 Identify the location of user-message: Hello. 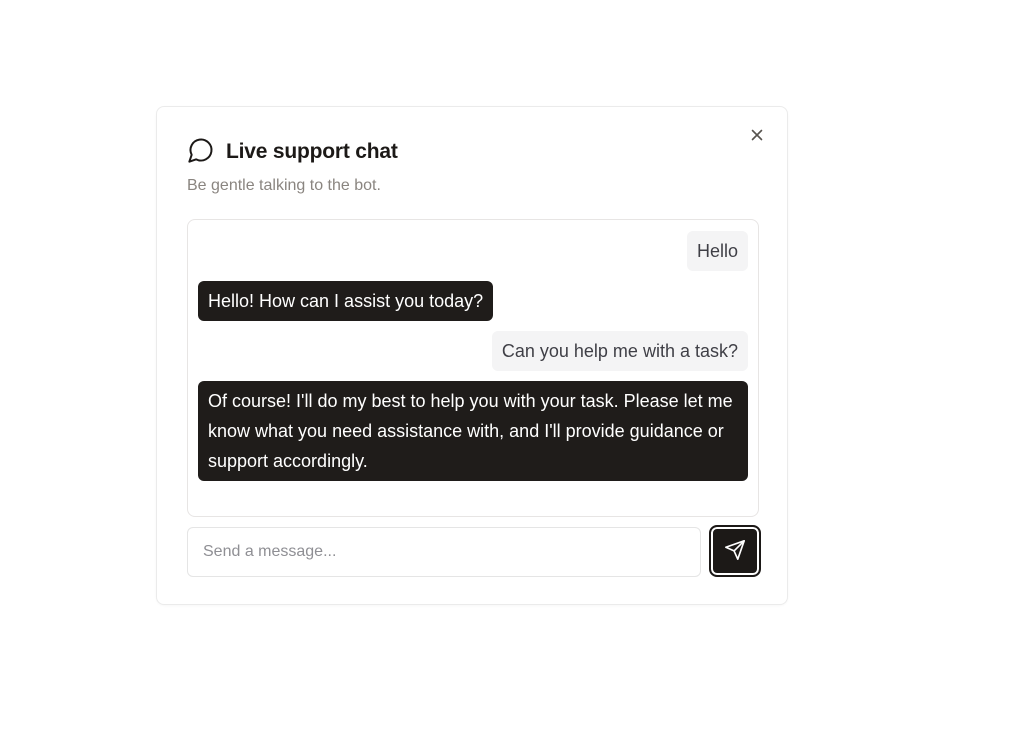
(717, 251).